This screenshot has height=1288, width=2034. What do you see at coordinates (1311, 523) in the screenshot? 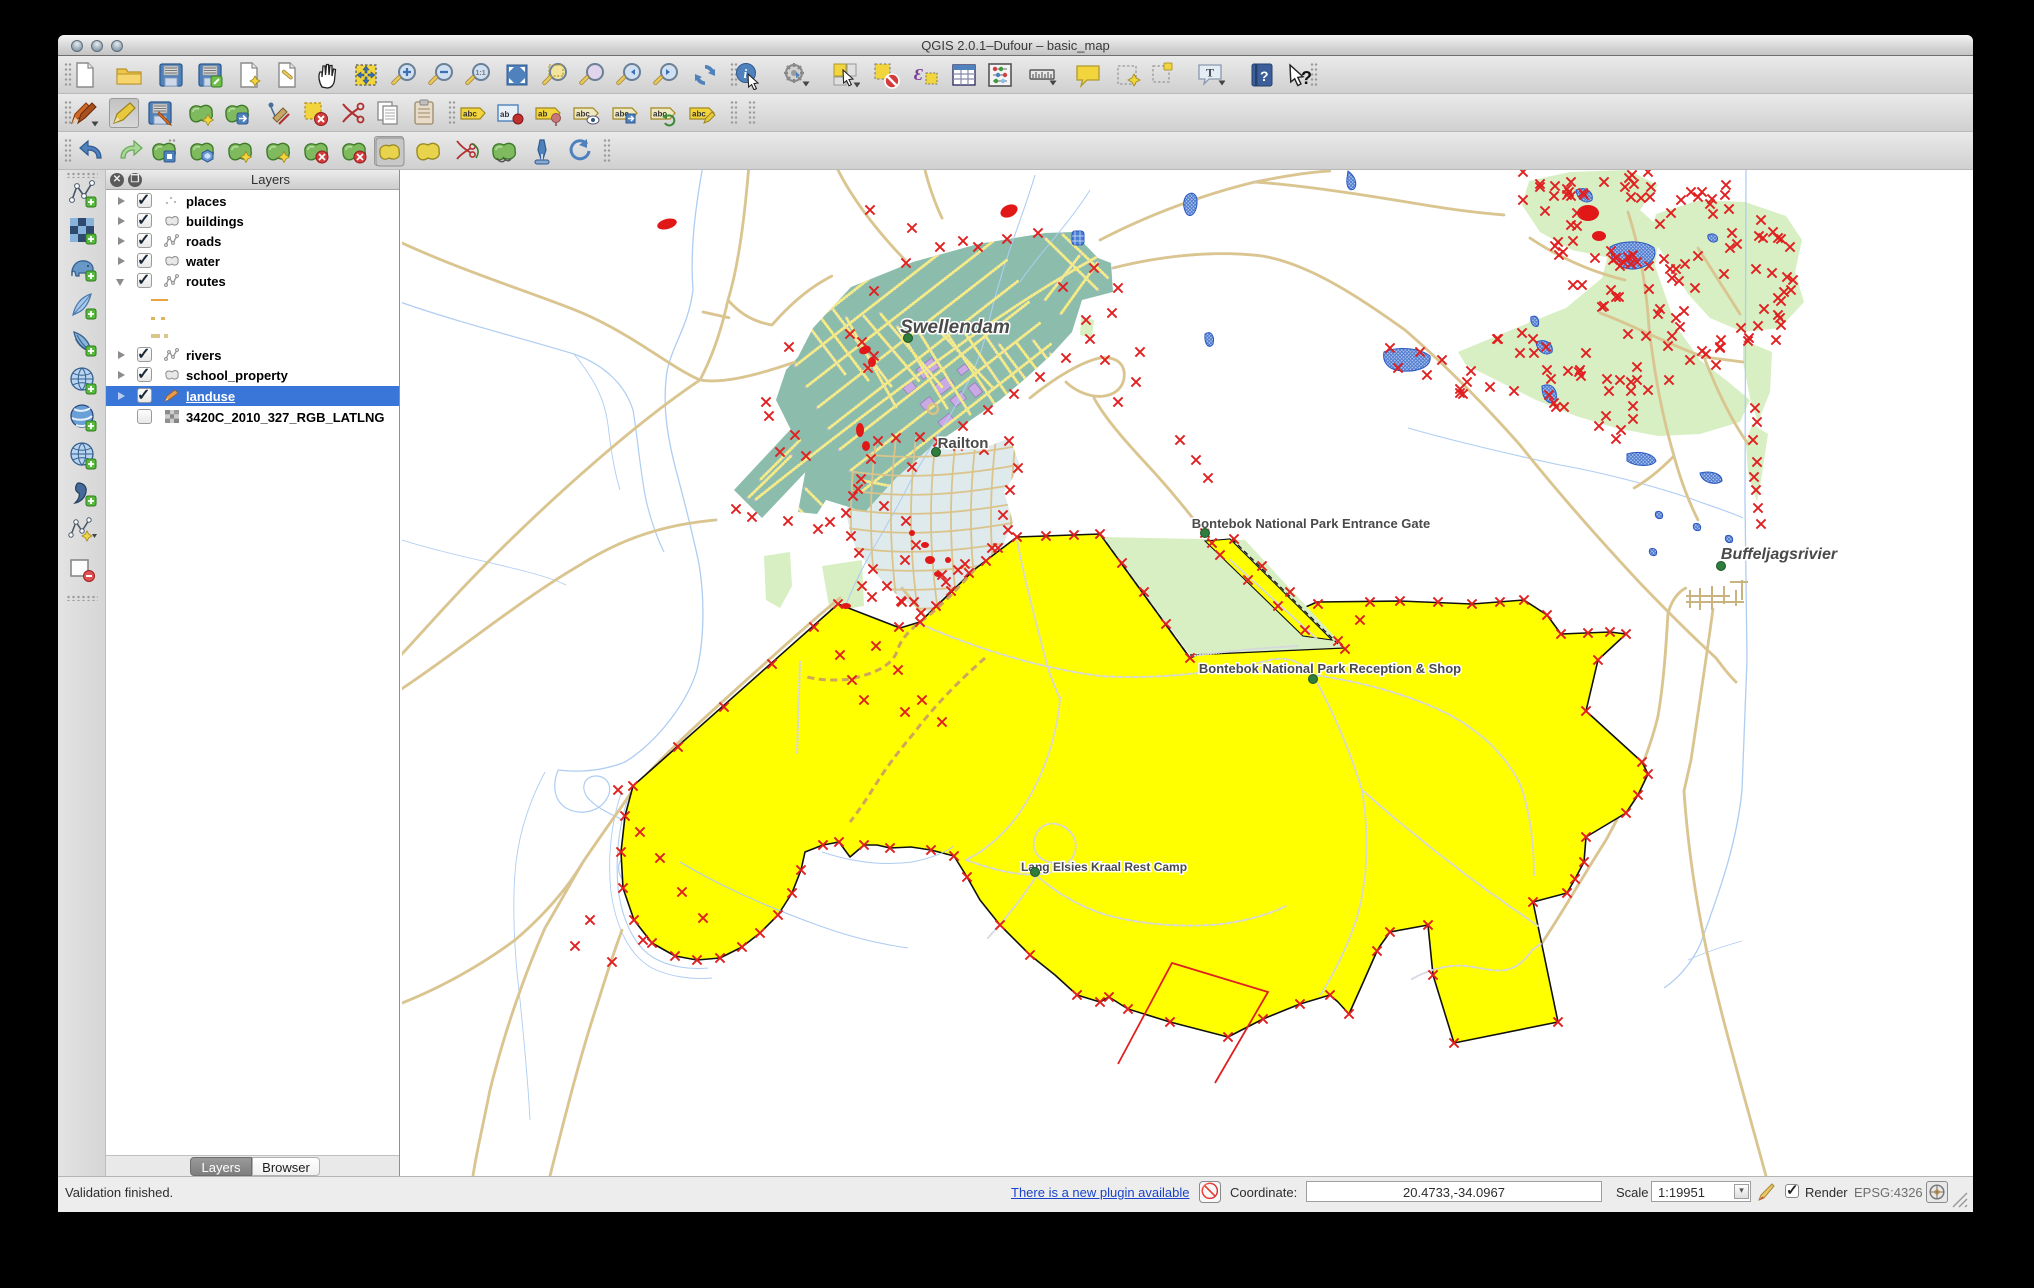
I see `svg-text:Bontebok National Park Entranc: Bontebok National Park Entrance Gate` at bounding box center [1311, 523].